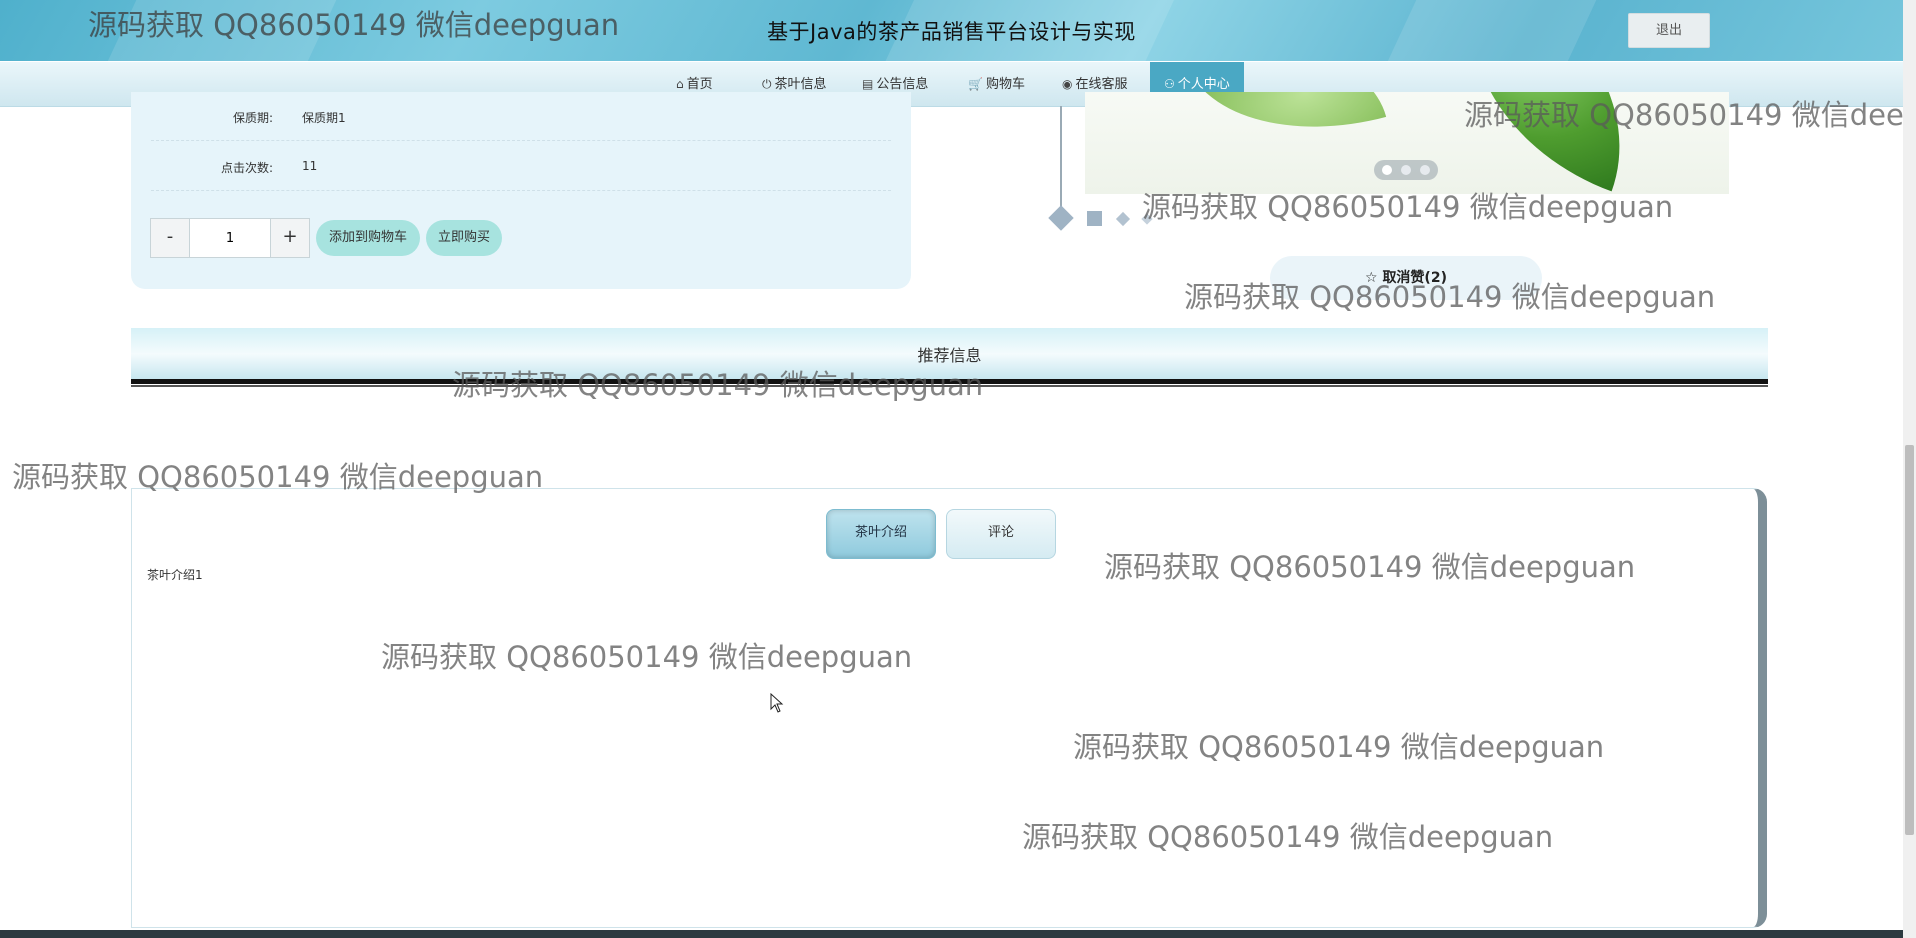 This screenshot has height=938, width=1916. What do you see at coordinates (289, 238) in the screenshot?
I see `quantity-increase-button: +` at bounding box center [289, 238].